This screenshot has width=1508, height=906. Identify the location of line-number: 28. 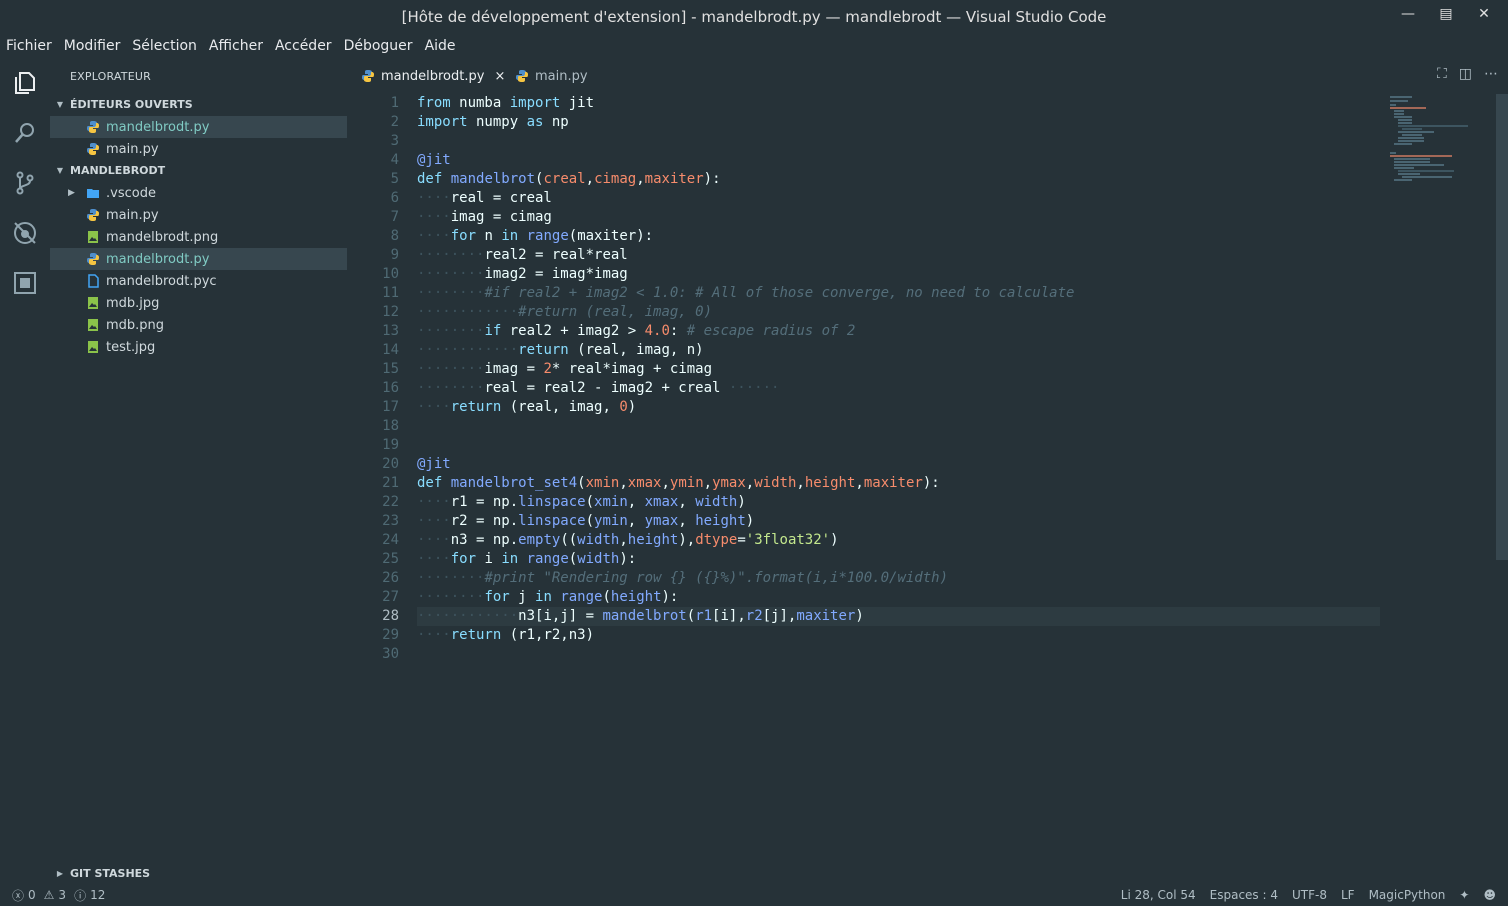
(390, 616).